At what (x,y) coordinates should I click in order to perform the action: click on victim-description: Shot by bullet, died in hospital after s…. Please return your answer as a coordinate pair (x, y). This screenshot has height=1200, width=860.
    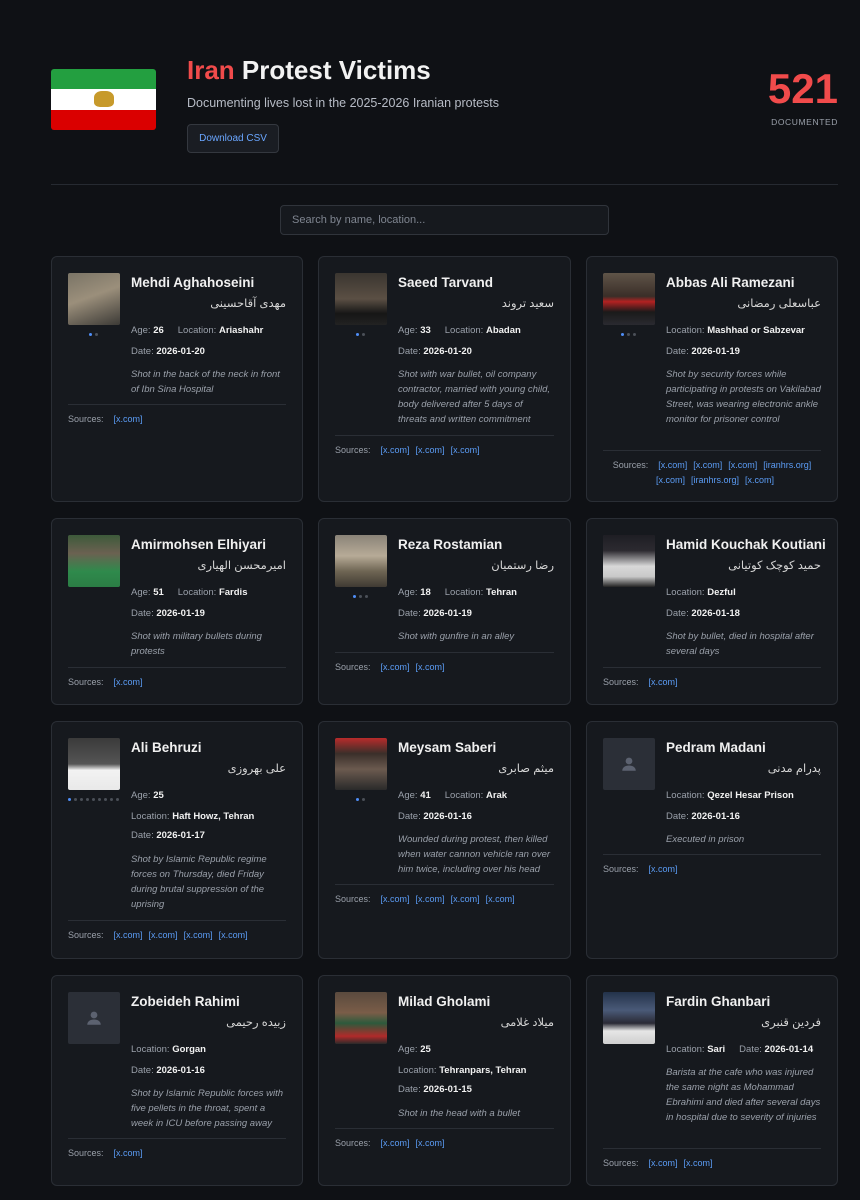
    Looking at the image, I should click on (740, 644).